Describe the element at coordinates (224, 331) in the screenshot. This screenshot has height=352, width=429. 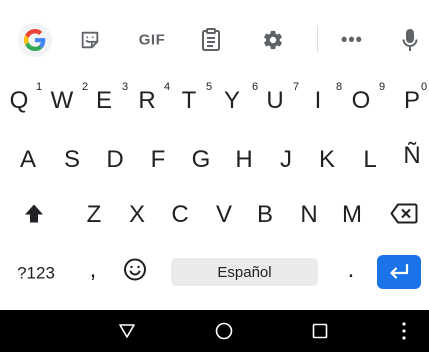
I see `home-circle-icon` at that location.